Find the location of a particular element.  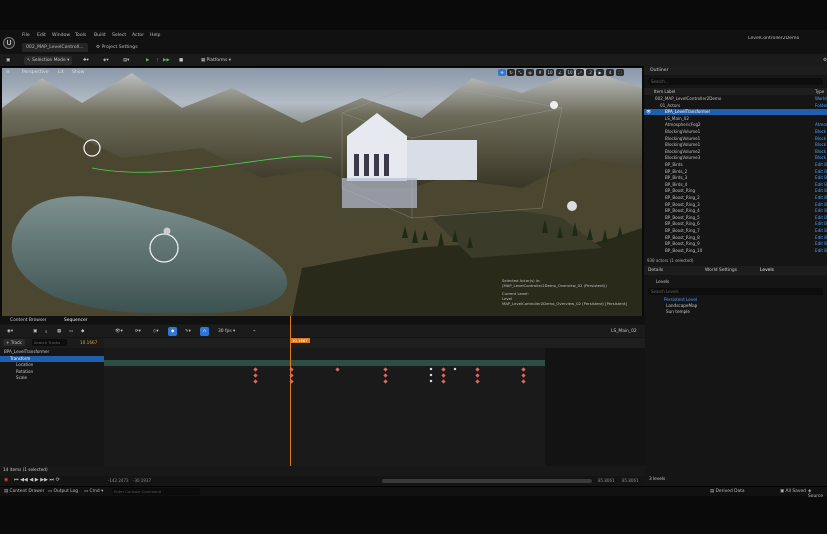

show-button: Show is located at coordinates (78, 72).